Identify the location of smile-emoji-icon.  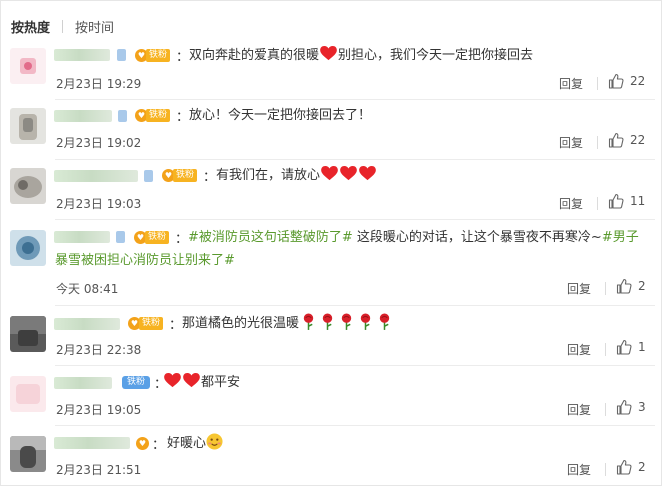
(214, 441).